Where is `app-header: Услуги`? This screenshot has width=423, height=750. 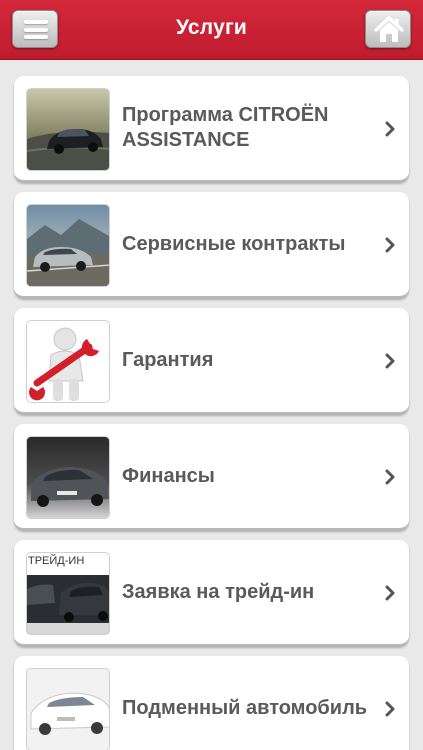
app-header: Услуги is located at coordinates (211, 30).